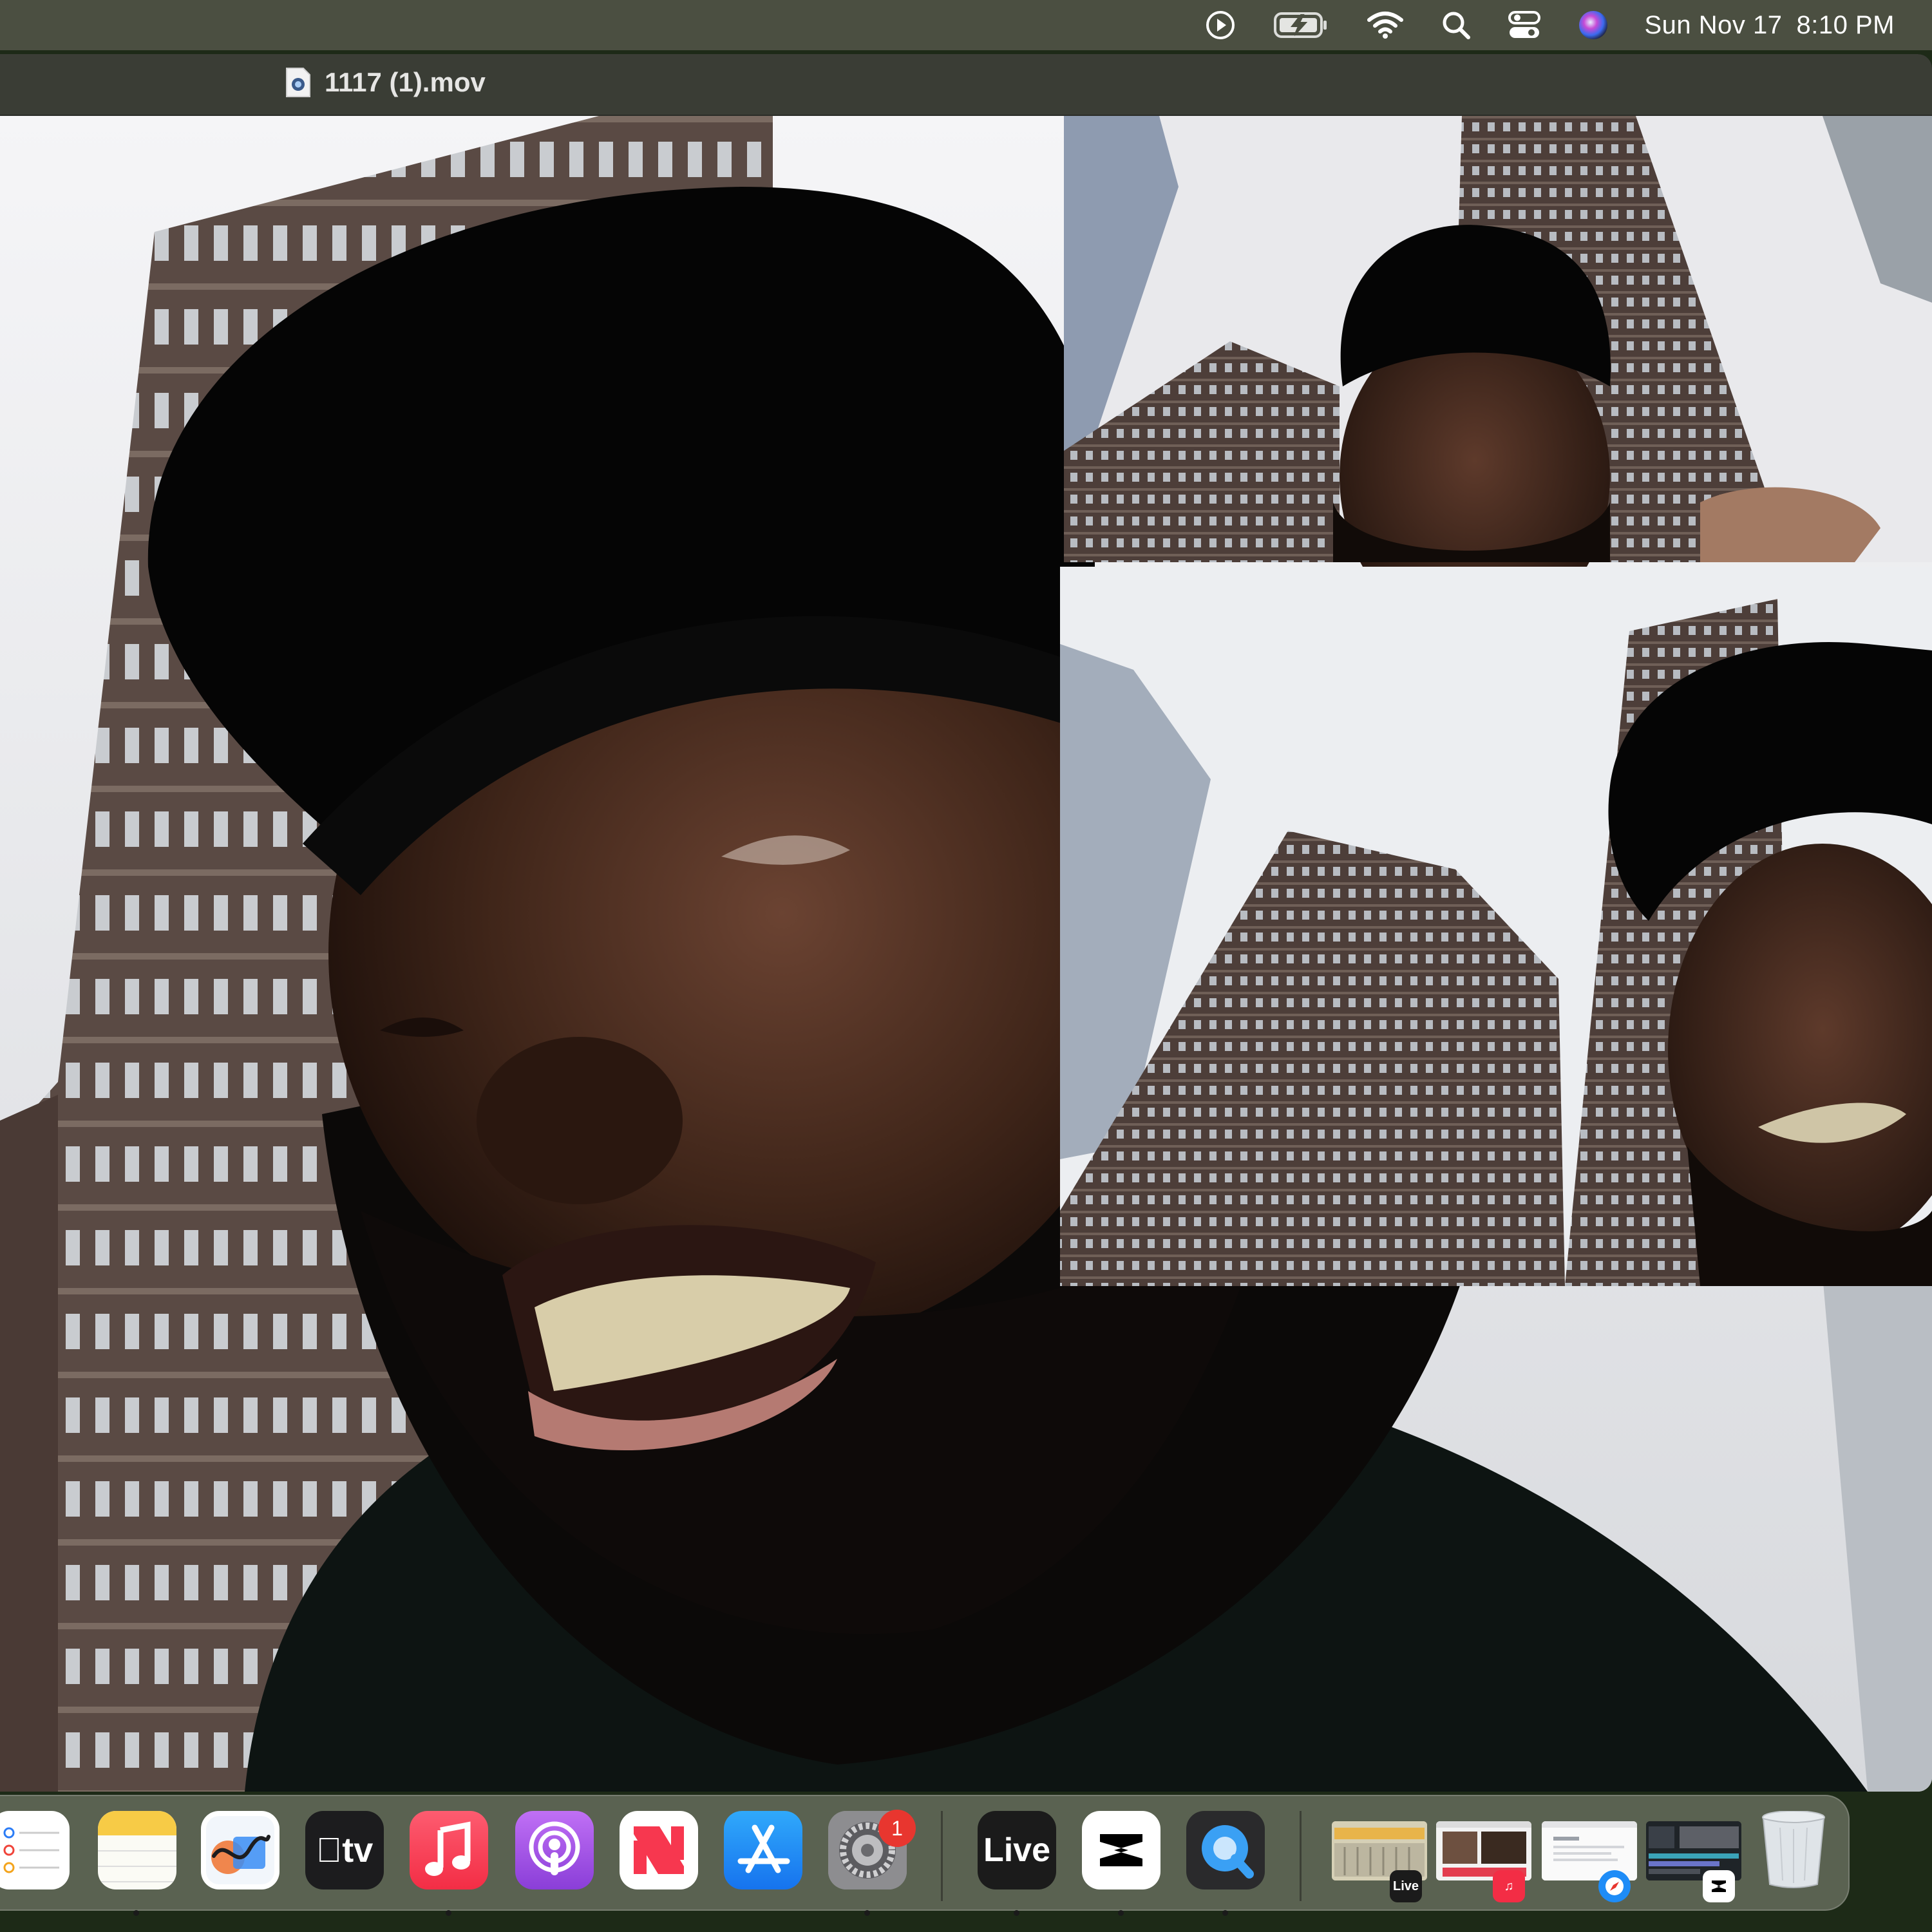 This screenshot has width=1932, height=1932. What do you see at coordinates (1456, 25) in the screenshot?
I see `spotlight-search-icon` at bounding box center [1456, 25].